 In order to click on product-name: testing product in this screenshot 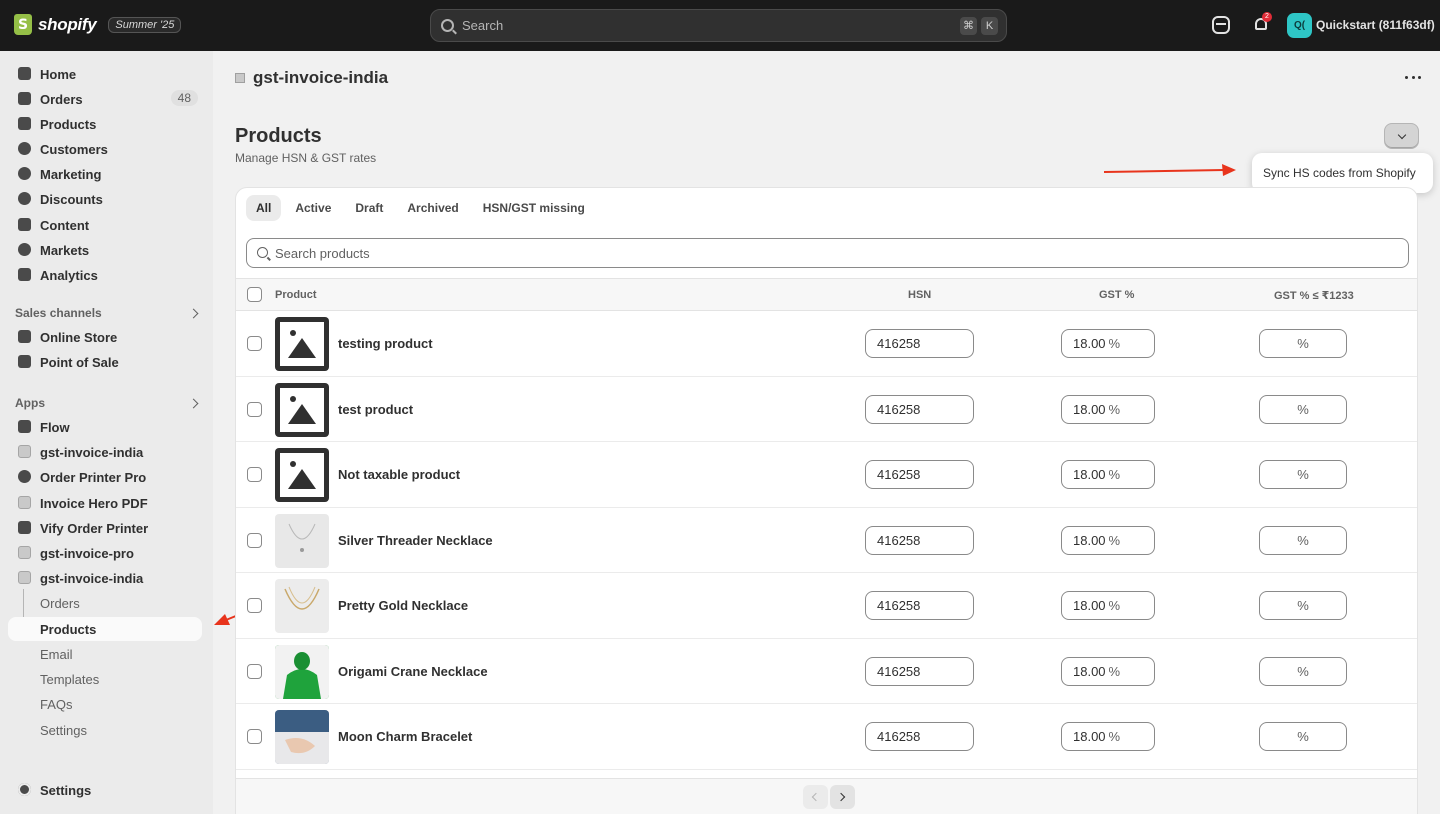, I will do `click(385, 343)`.